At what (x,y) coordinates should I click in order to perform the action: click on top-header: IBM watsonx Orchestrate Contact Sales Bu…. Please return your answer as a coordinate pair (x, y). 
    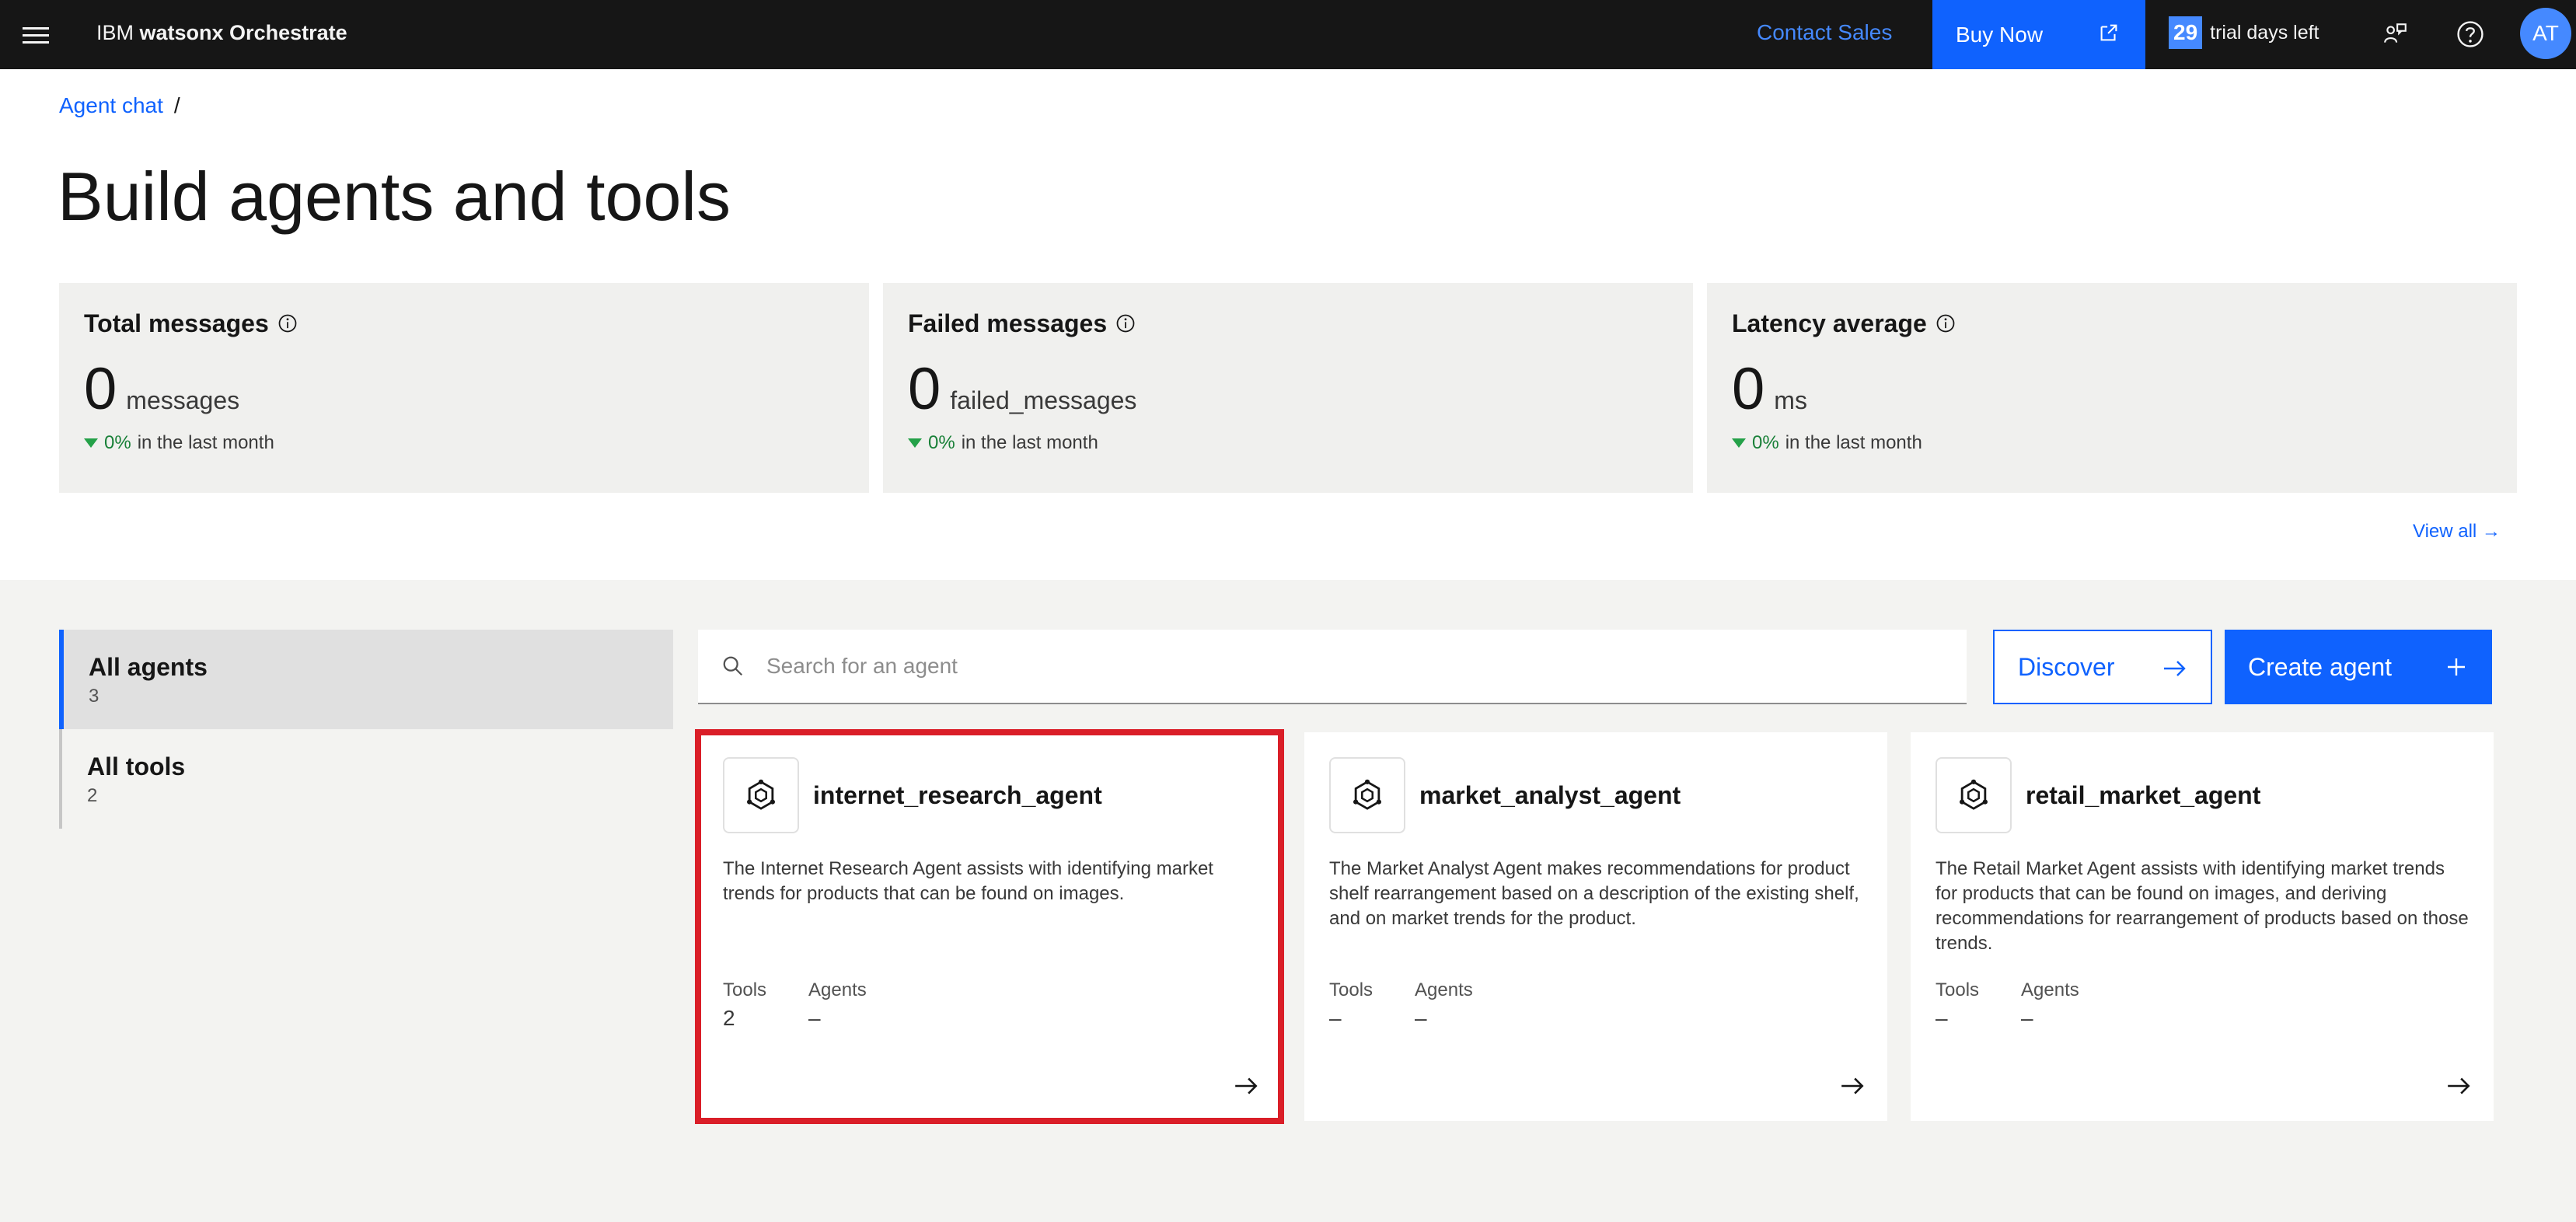
    Looking at the image, I should click on (1288, 34).